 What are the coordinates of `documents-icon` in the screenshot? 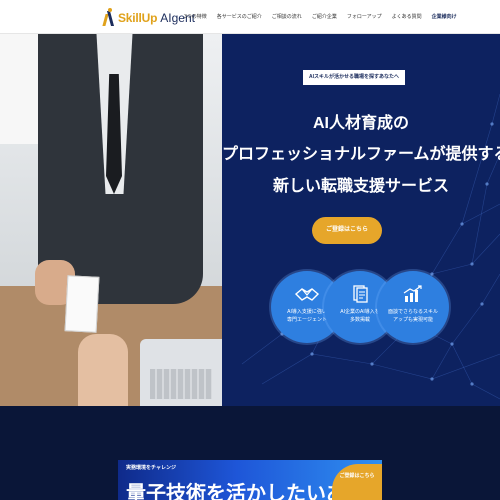 It's located at (360, 294).